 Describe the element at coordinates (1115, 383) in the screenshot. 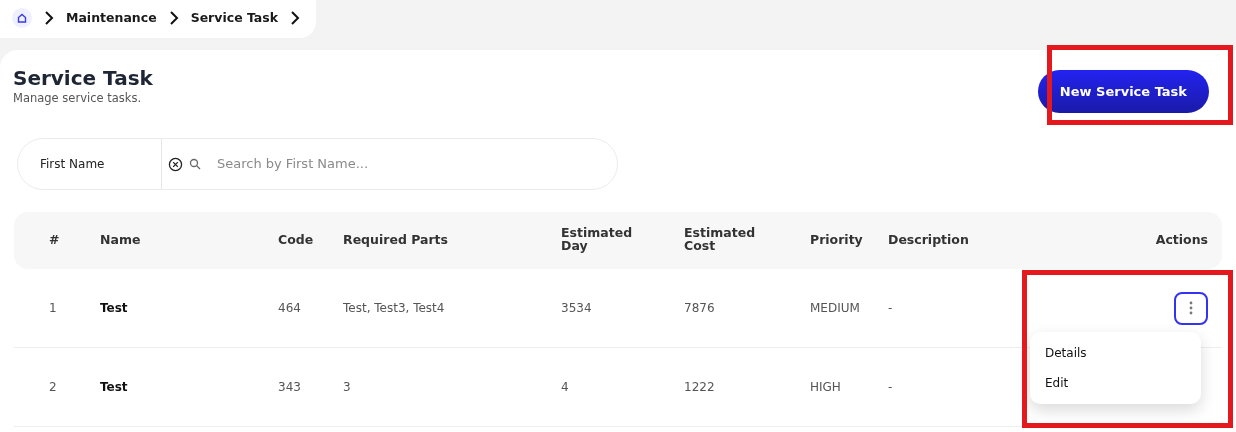

I see `menu-item: Edit` at that location.